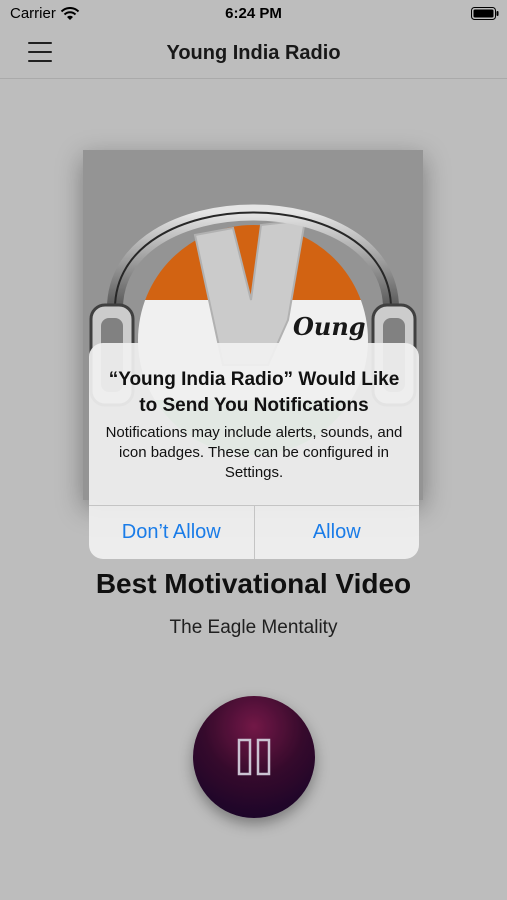 Image resolution: width=507 pixels, height=900 pixels. I want to click on allow-button: Allow, so click(336, 532).